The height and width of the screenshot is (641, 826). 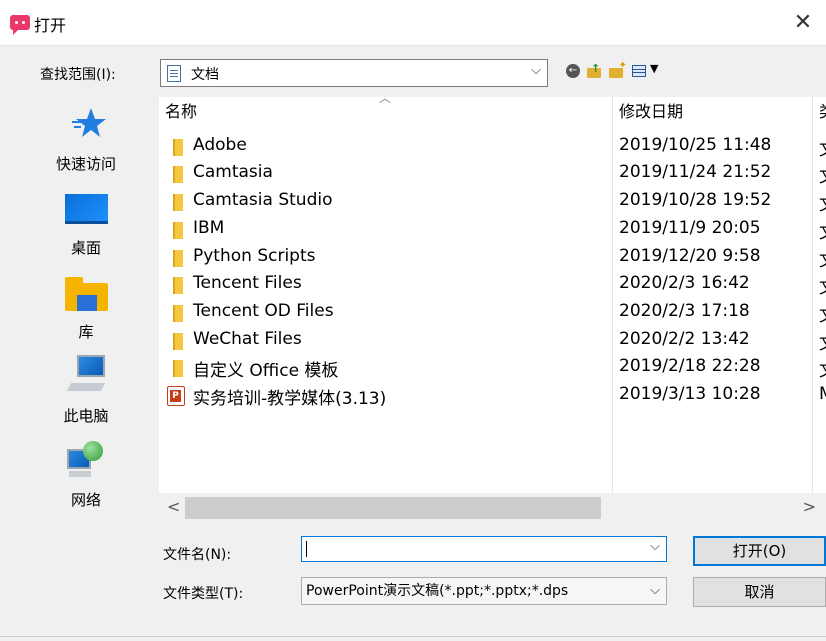 I want to click on file-name: Python Scripts, so click(x=254, y=256).